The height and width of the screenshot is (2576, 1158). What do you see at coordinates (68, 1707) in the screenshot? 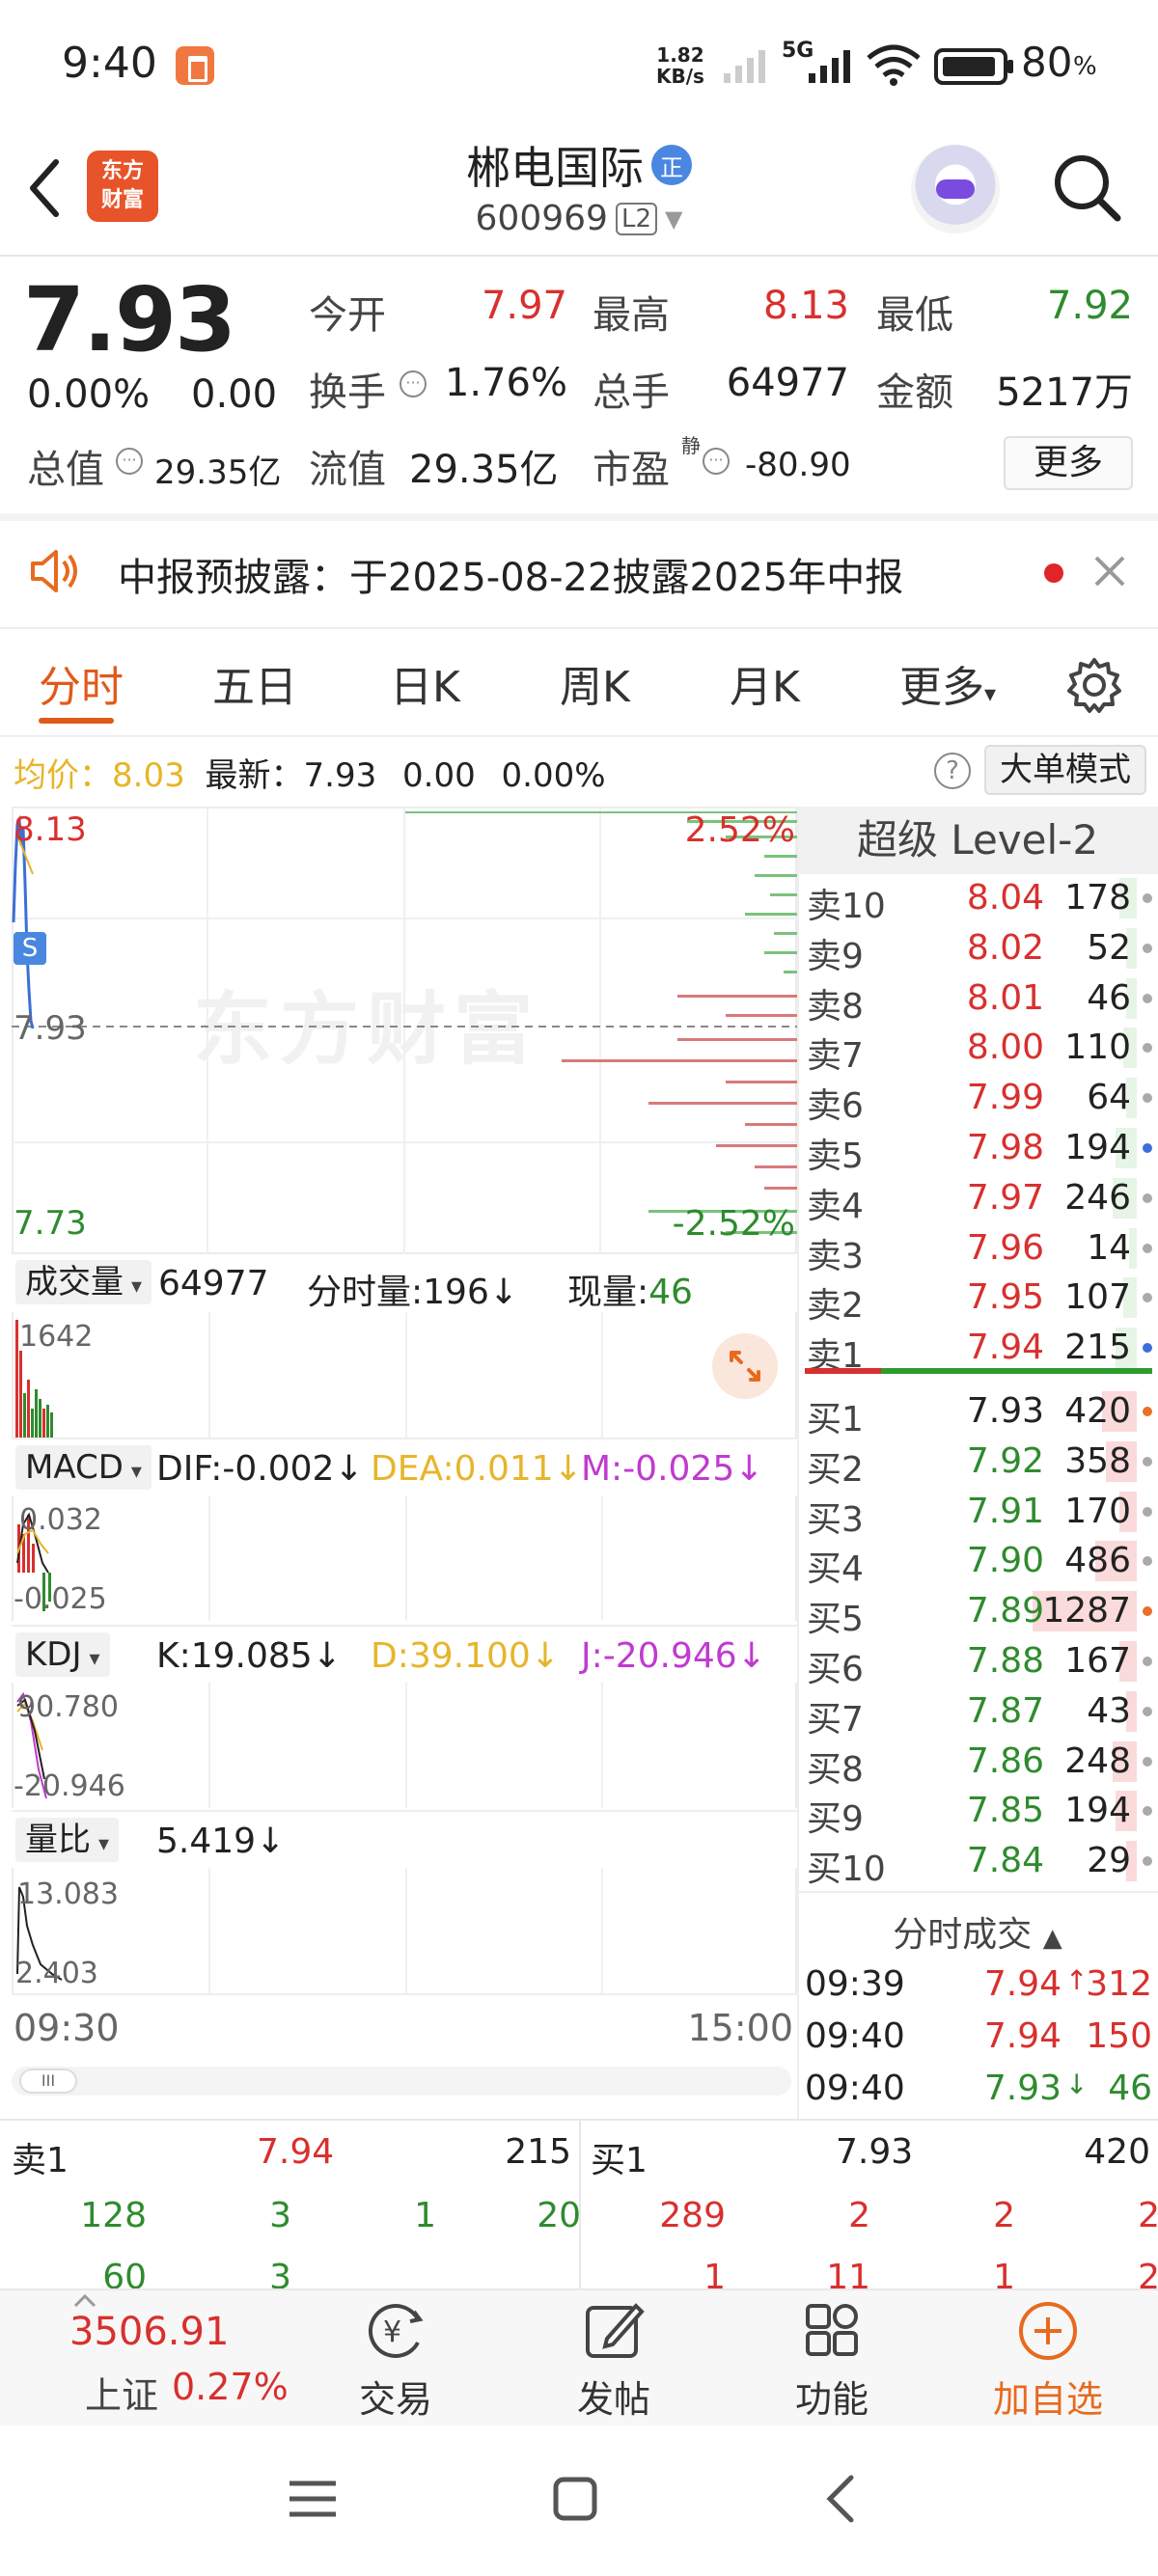
I see `kdj-axis-max: 90.780` at bounding box center [68, 1707].